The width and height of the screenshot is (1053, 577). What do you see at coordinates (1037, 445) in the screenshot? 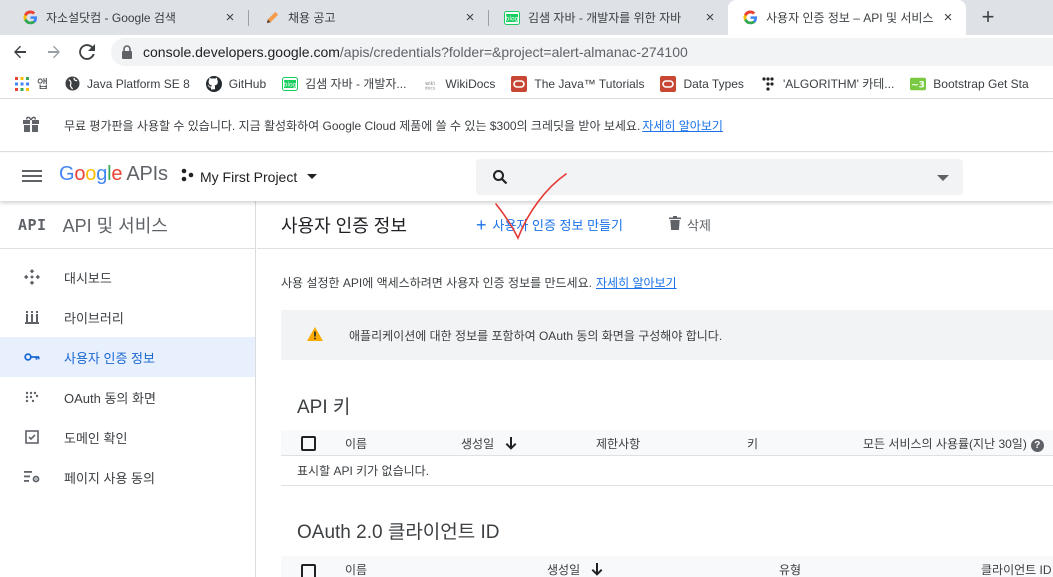
I see `help-icon: ?` at bounding box center [1037, 445].